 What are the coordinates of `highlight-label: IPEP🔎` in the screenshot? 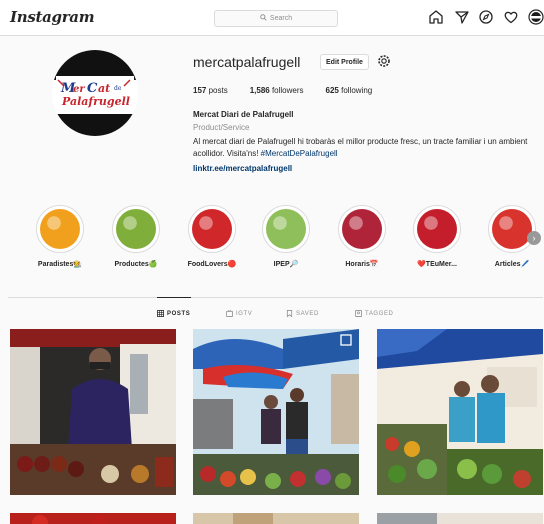 It's located at (286, 264).